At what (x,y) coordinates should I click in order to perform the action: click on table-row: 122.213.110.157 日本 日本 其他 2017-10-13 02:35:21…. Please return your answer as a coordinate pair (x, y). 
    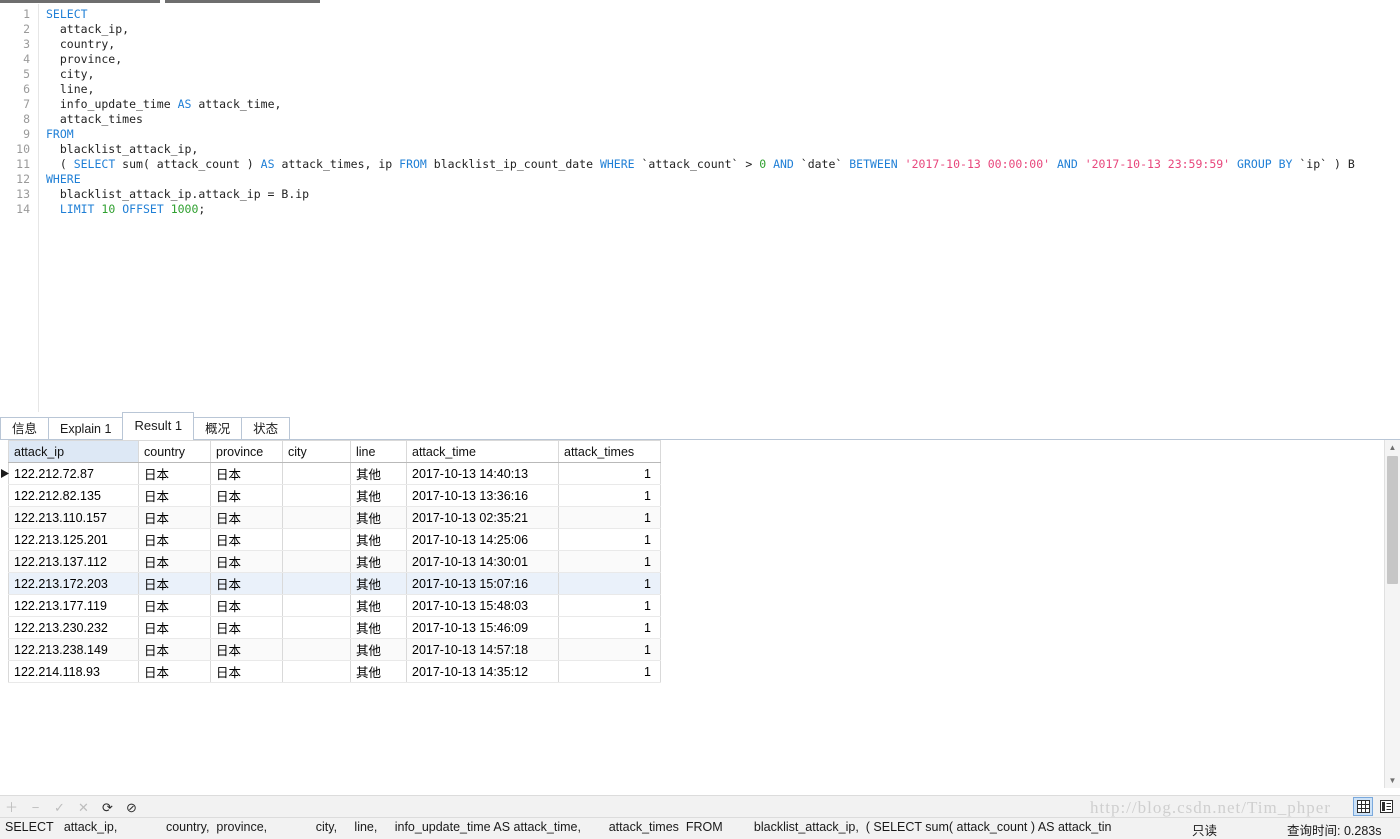
    Looking at the image, I should click on (334, 517).